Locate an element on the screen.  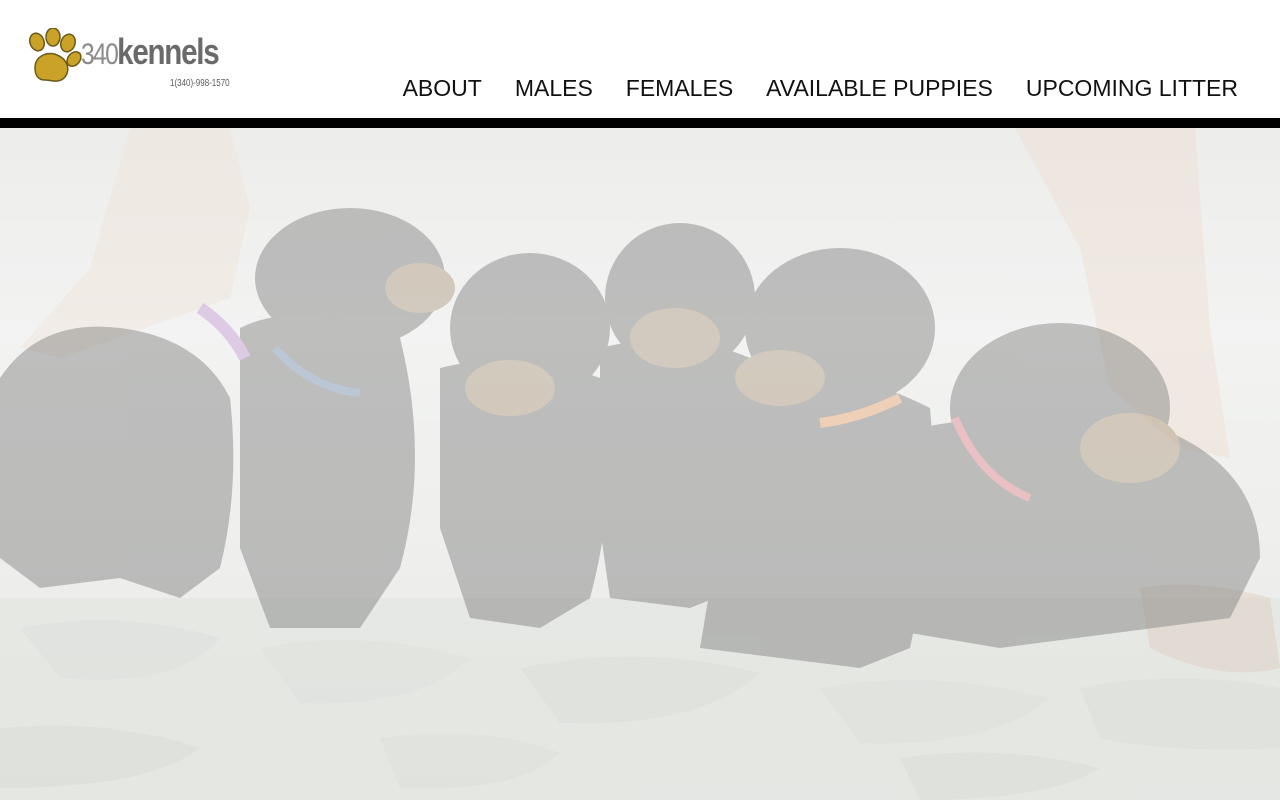
nav-item-available-puppies: AVAILABLE PUPPIES is located at coordinates (879, 88).